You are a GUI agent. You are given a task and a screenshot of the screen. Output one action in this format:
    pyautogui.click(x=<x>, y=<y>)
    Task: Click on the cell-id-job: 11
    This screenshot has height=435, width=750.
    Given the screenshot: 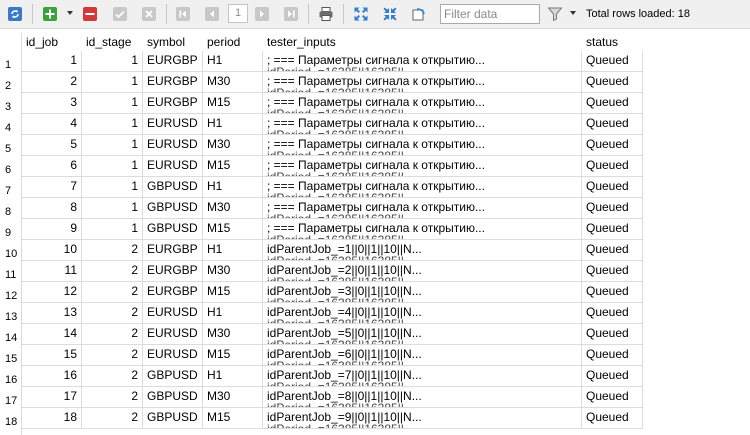 What is the action you would take?
    pyautogui.click(x=52, y=271)
    